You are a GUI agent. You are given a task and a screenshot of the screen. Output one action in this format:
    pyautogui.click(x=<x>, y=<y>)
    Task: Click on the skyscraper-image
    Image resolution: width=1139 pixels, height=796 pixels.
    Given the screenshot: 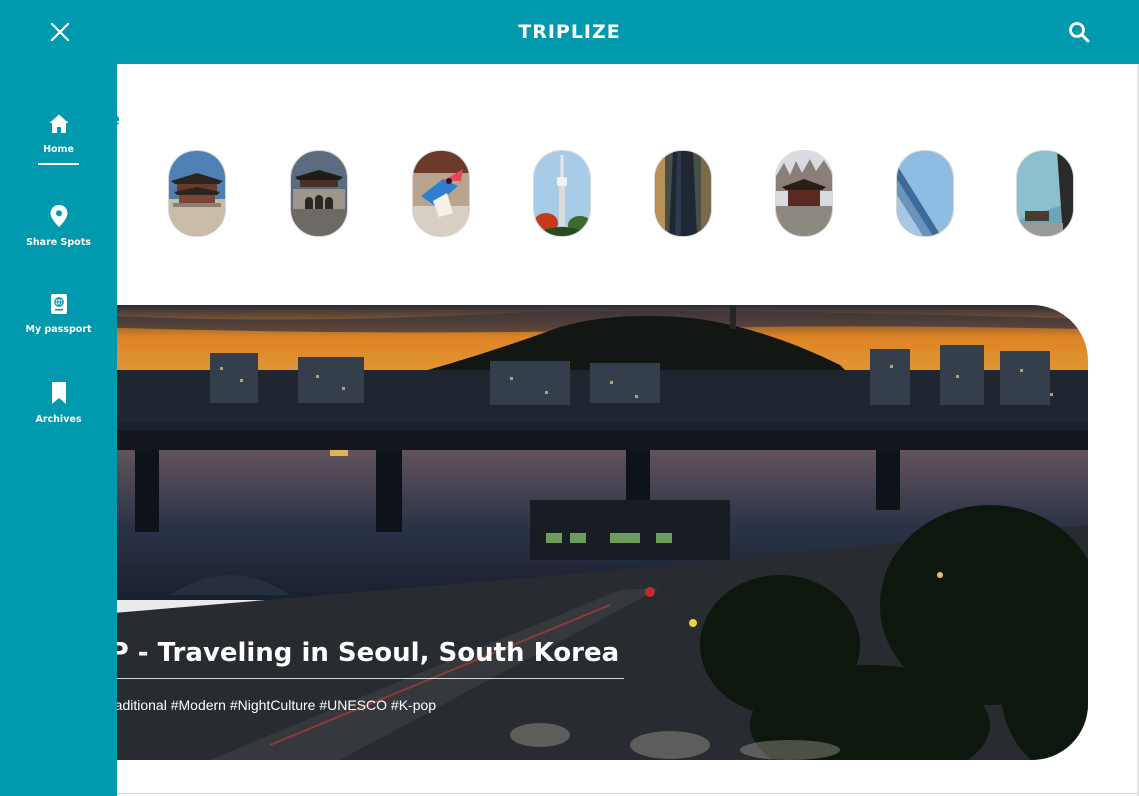 What is the action you would take?
    pyautogui.click(x=683, y=193)
    